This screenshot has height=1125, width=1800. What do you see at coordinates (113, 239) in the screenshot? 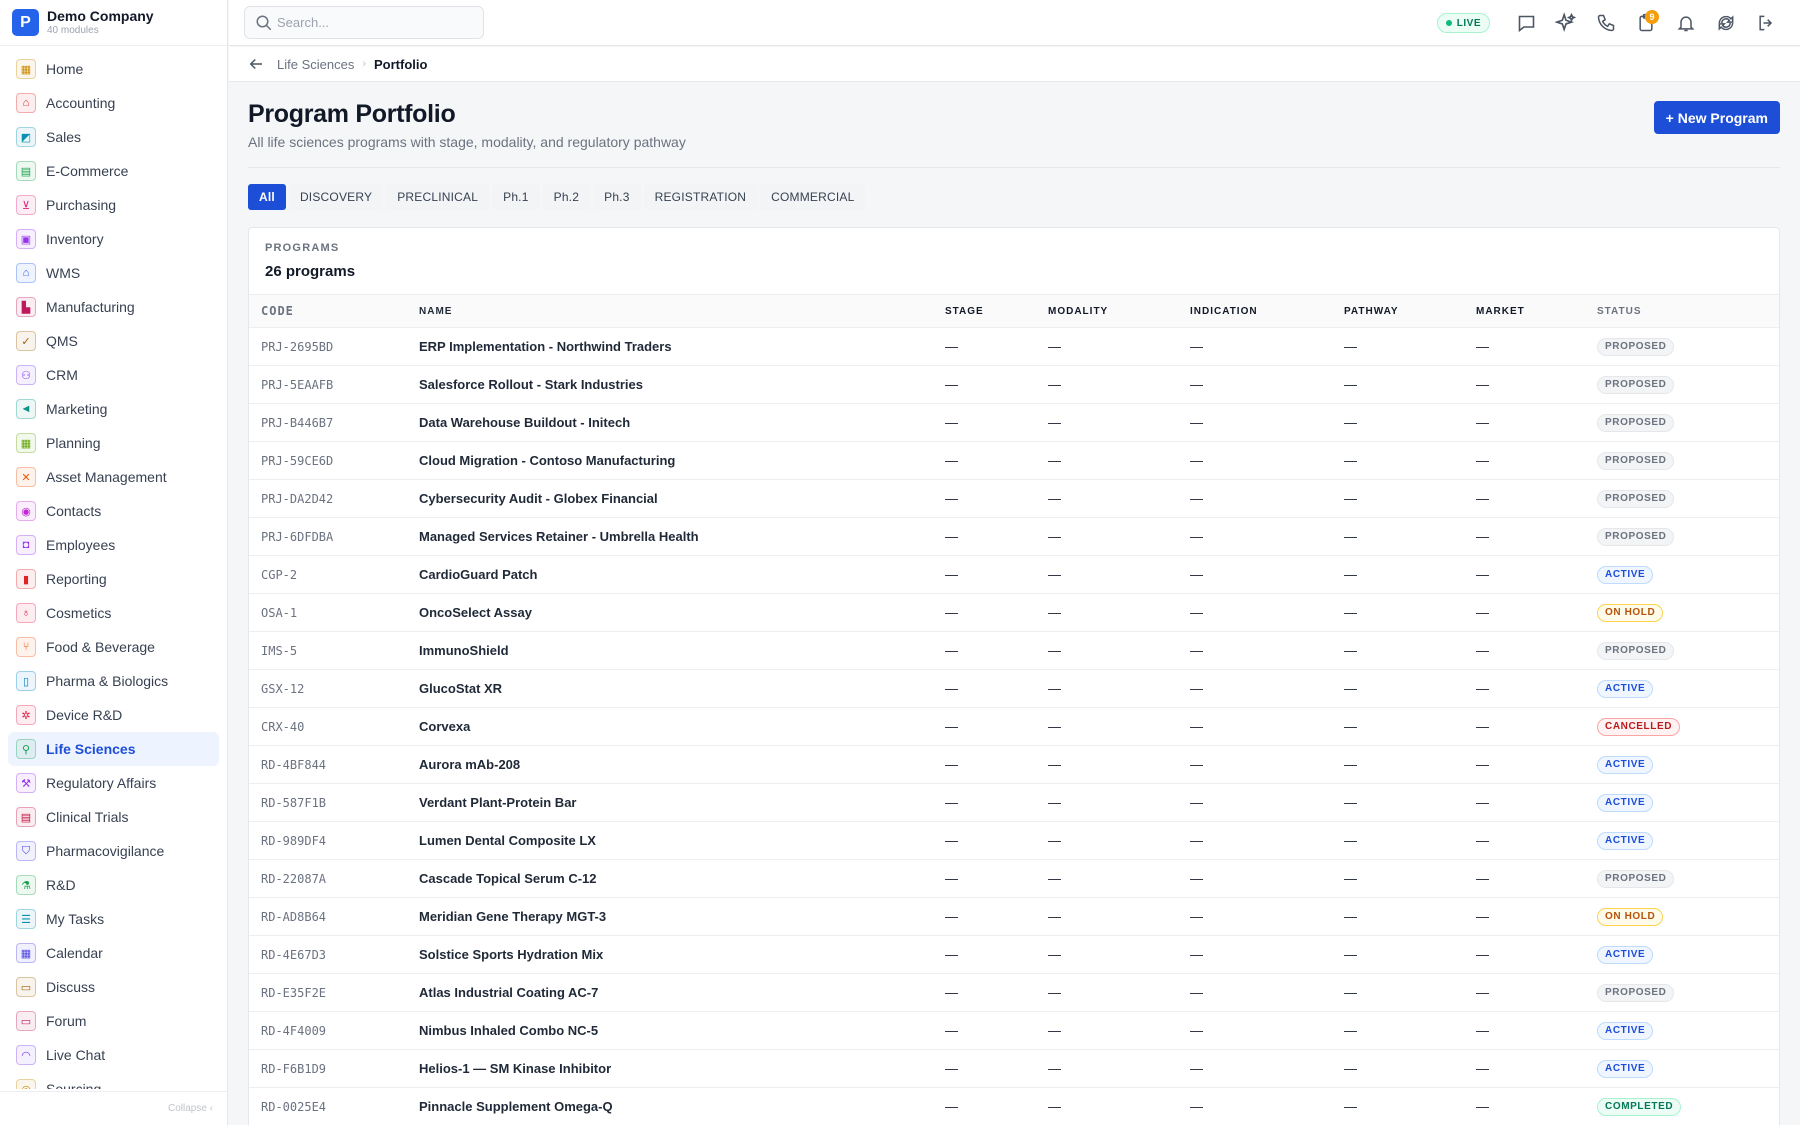
I see `sidebar-item-inventory: ▣ Inventory` at bounding box center [113, 239].